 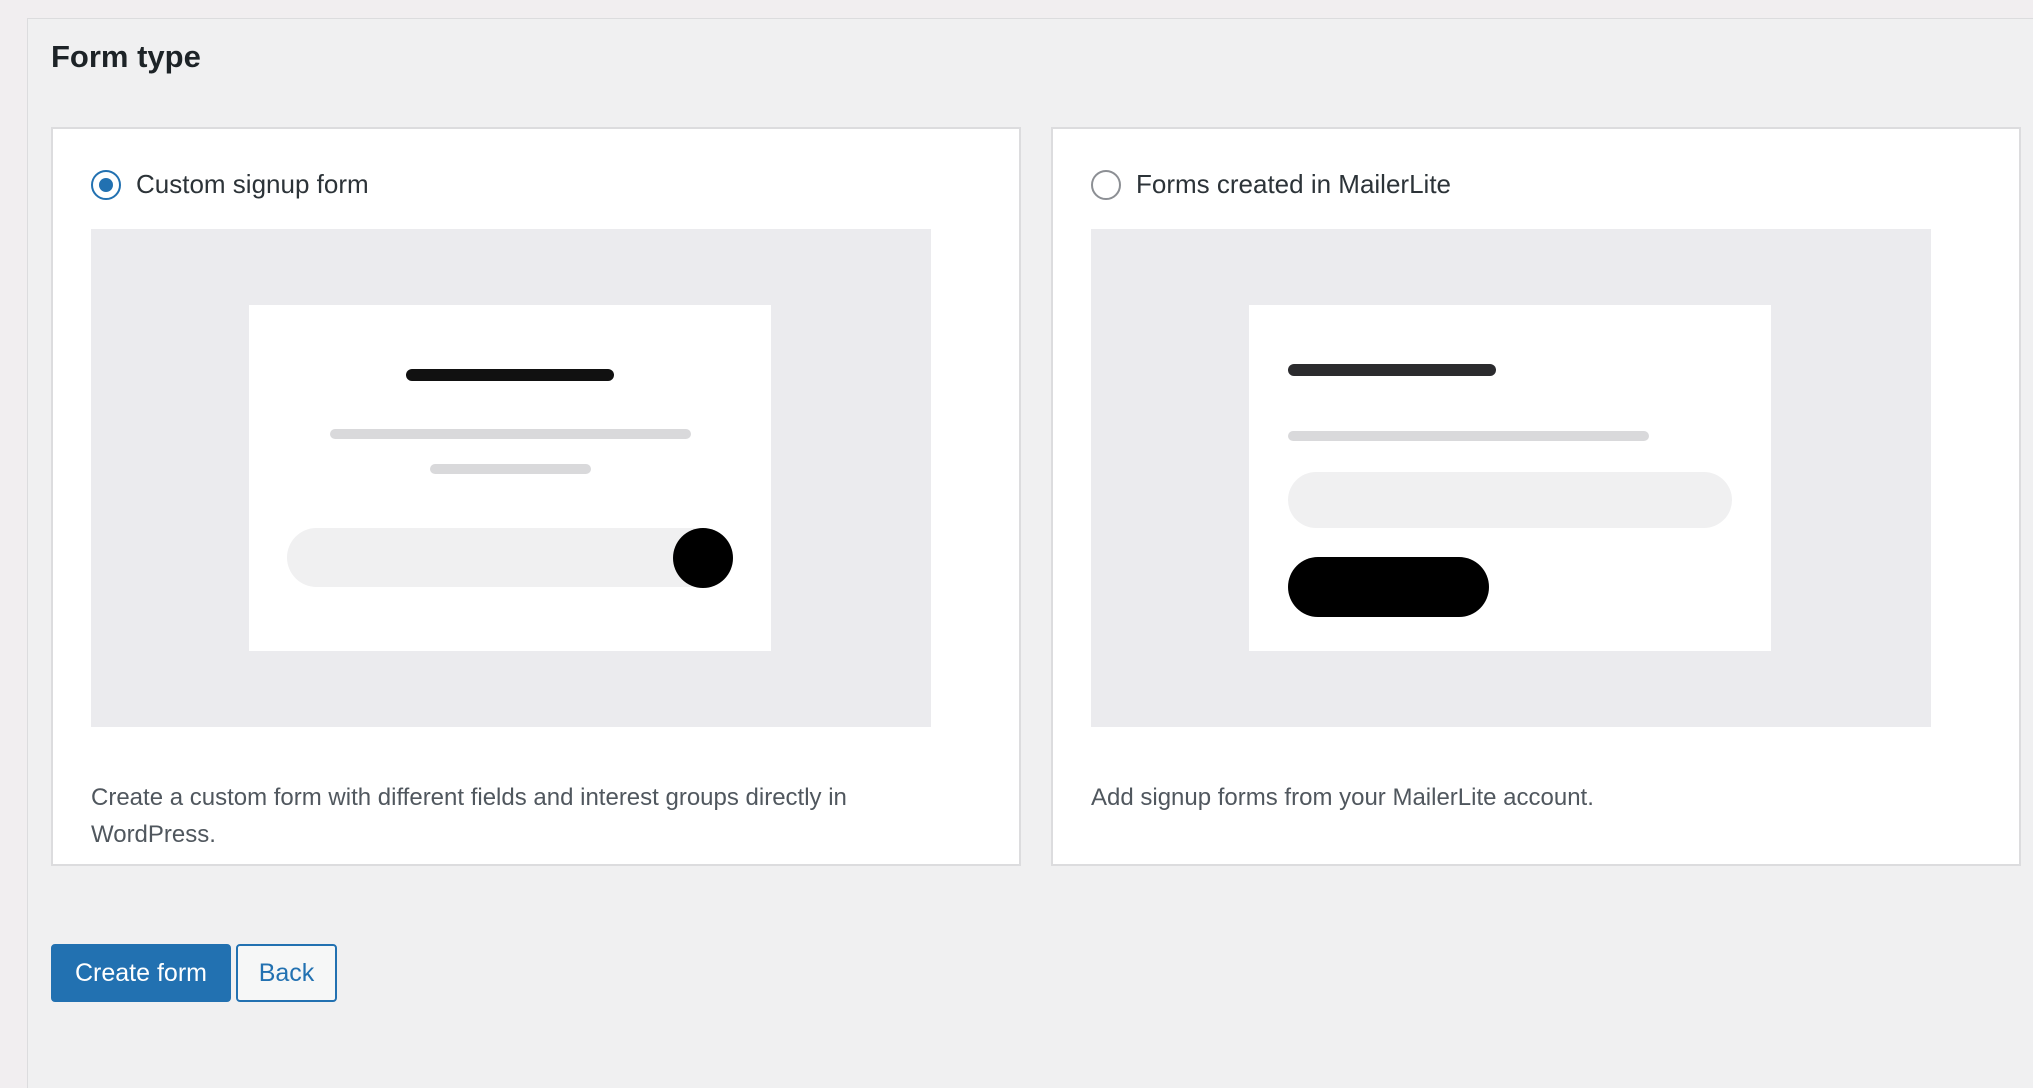 I want to click on custom-signup-label: Custom signup form, so click(x=252, y=184).